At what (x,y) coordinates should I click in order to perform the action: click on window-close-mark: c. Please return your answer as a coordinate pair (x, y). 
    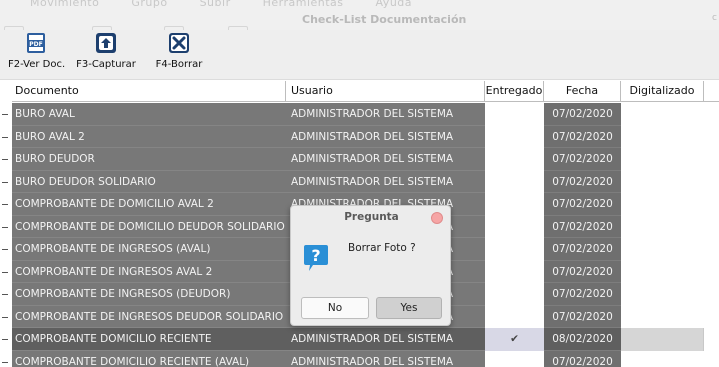
    Looking at the image, I should click on (714, 18).